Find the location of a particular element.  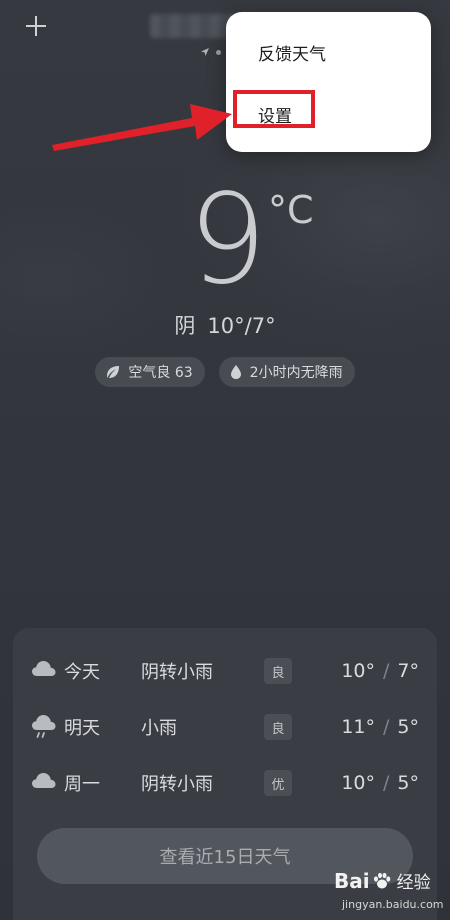

forecast-temps: 10° / 5° is located at coordinates (380, 783).